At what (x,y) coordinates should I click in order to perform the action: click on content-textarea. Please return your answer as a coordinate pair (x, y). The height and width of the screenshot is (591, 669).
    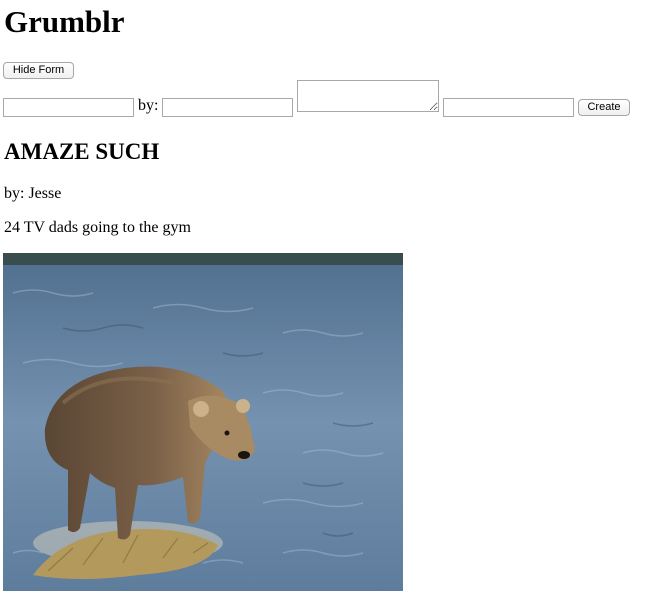
    Looking at the image, I should click on (368, 96).